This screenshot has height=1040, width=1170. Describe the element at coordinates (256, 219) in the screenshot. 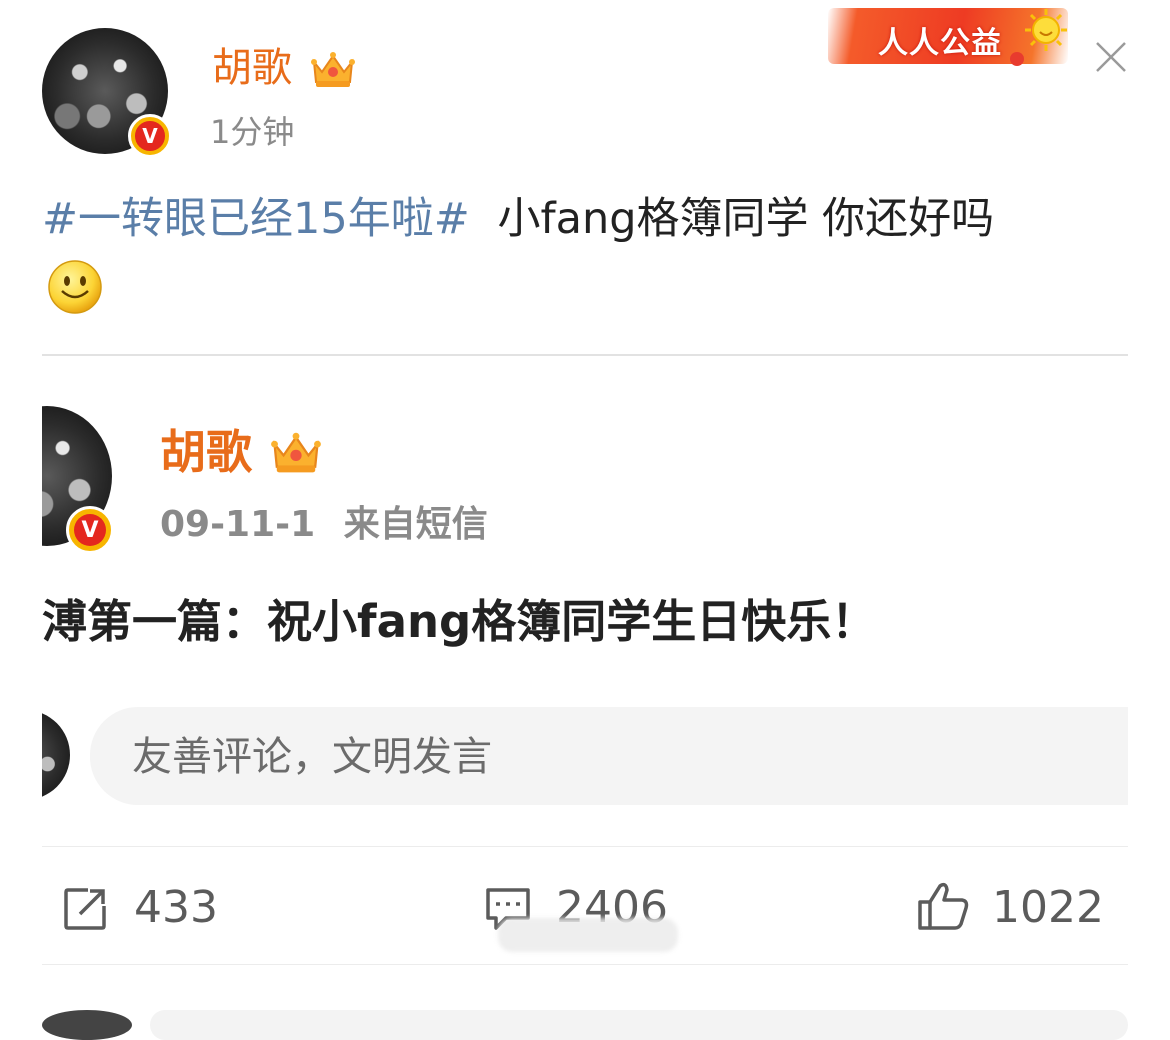

I see `topic-hashtag: #一转眼已经15年啦#` at that location.